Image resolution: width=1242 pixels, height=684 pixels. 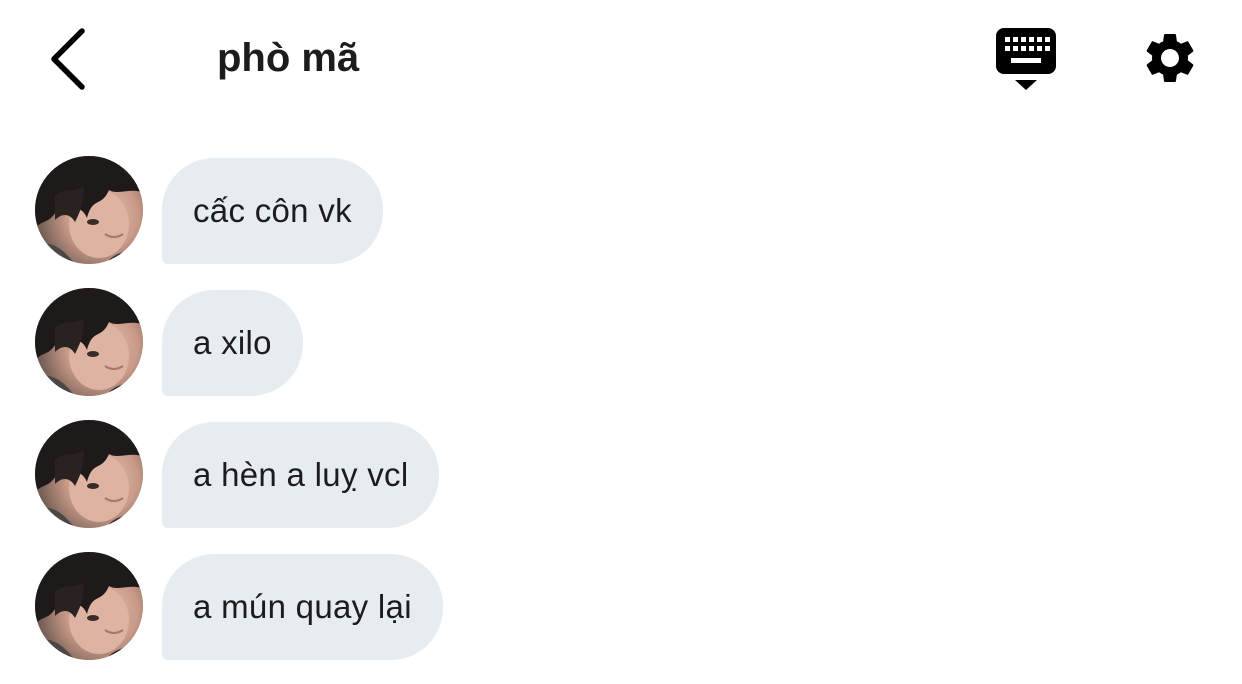 I want to click on keyboard-icon, so click(x=1026, y=59).